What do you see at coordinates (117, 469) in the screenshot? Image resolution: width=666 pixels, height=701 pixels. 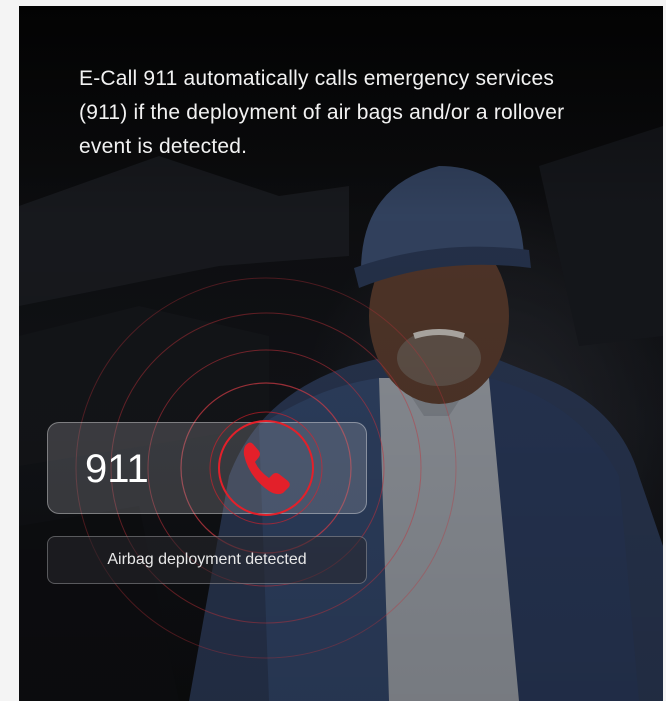 I see `call-number: 911` at bounding box center [117, 469].